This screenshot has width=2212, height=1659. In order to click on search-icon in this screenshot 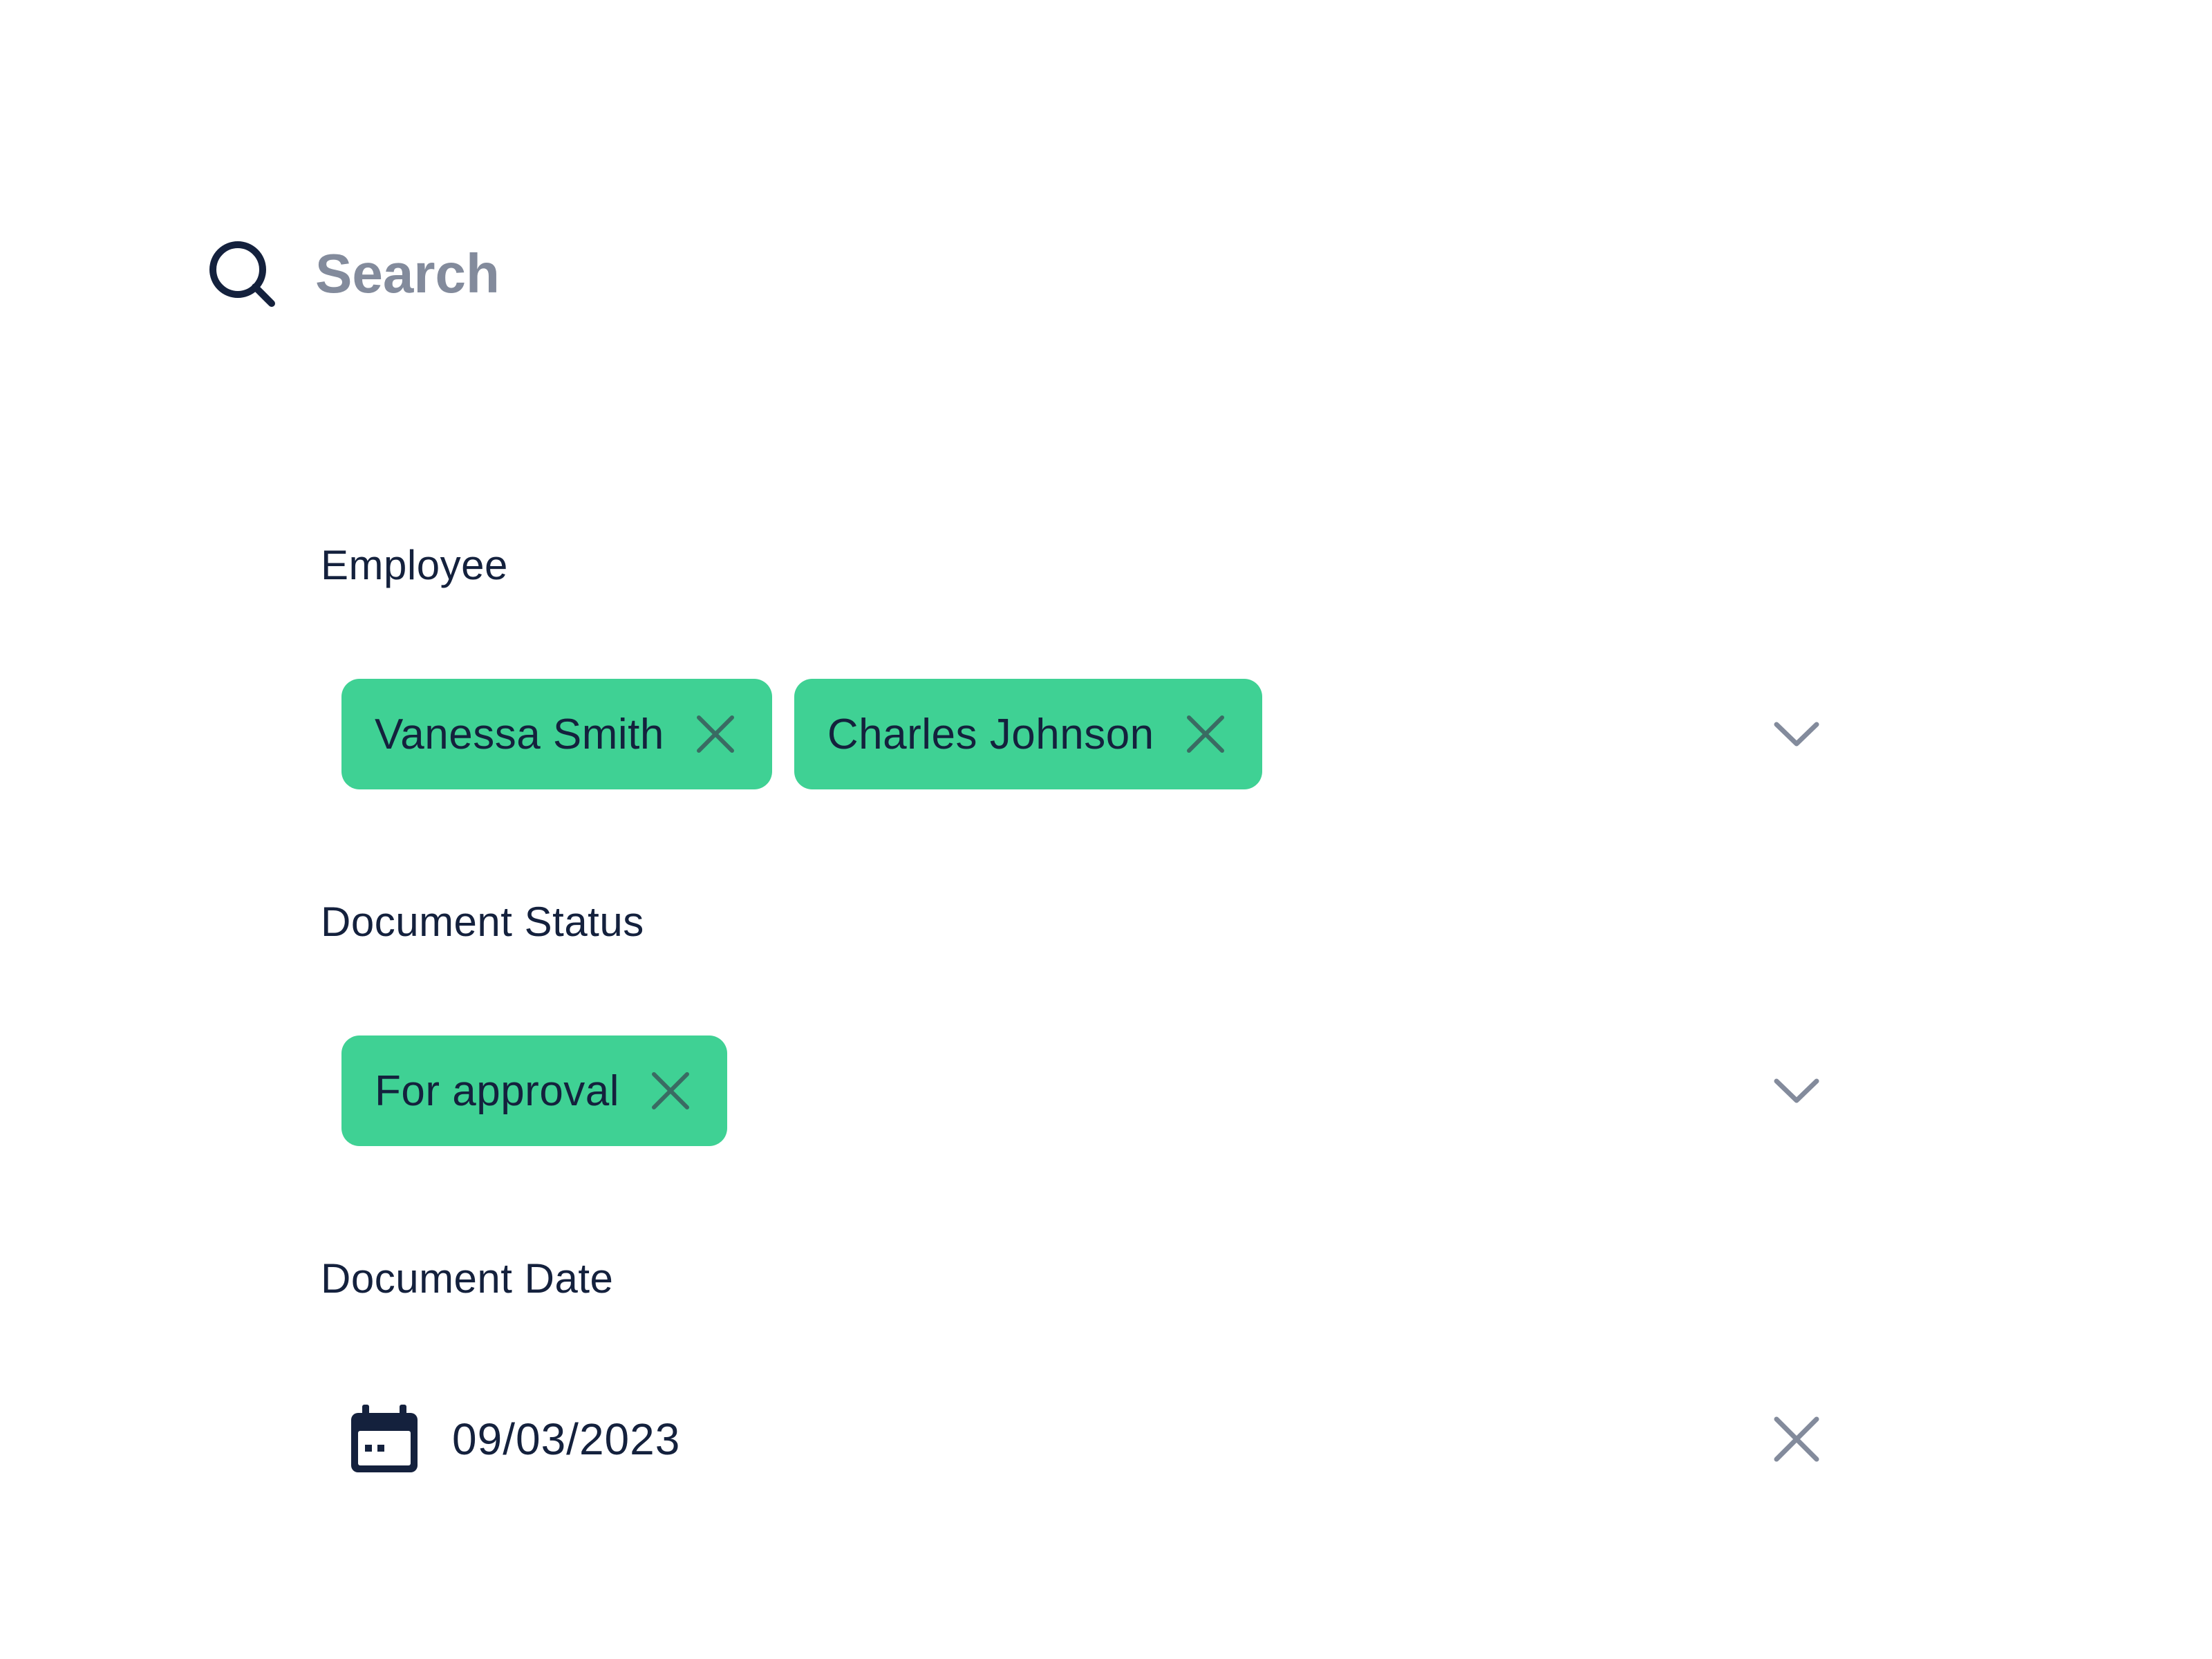, I will do `click(242, 274)`.